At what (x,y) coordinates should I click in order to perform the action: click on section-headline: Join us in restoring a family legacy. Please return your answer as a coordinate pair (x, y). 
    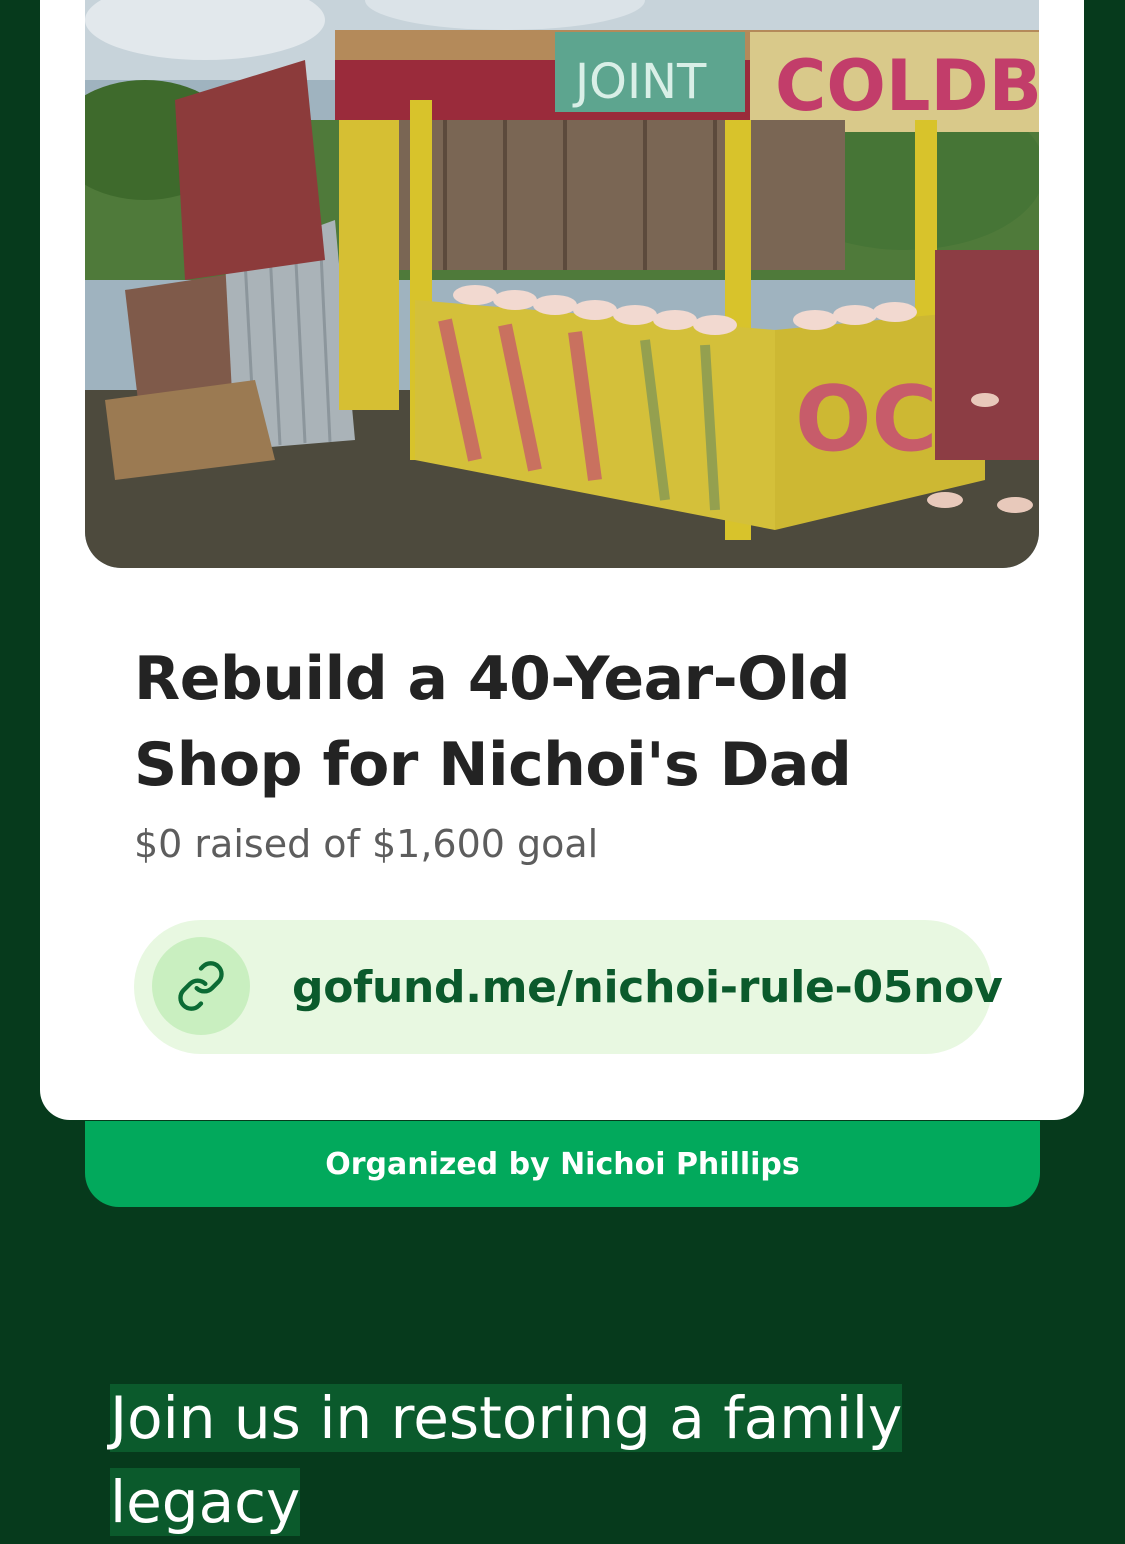
    Looking at the image, I should click on (550, 1460).